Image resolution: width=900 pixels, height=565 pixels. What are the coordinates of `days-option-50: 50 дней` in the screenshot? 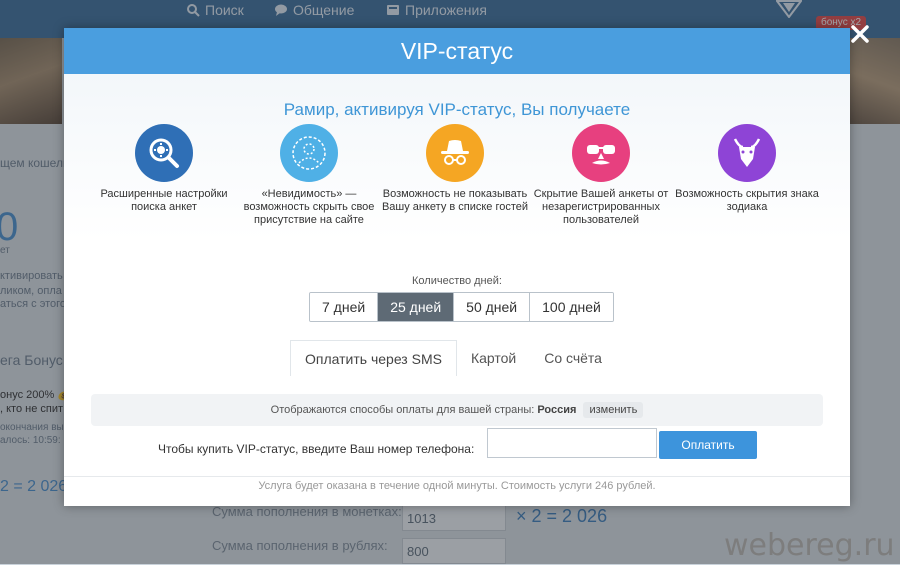 It's located at (492, 307).